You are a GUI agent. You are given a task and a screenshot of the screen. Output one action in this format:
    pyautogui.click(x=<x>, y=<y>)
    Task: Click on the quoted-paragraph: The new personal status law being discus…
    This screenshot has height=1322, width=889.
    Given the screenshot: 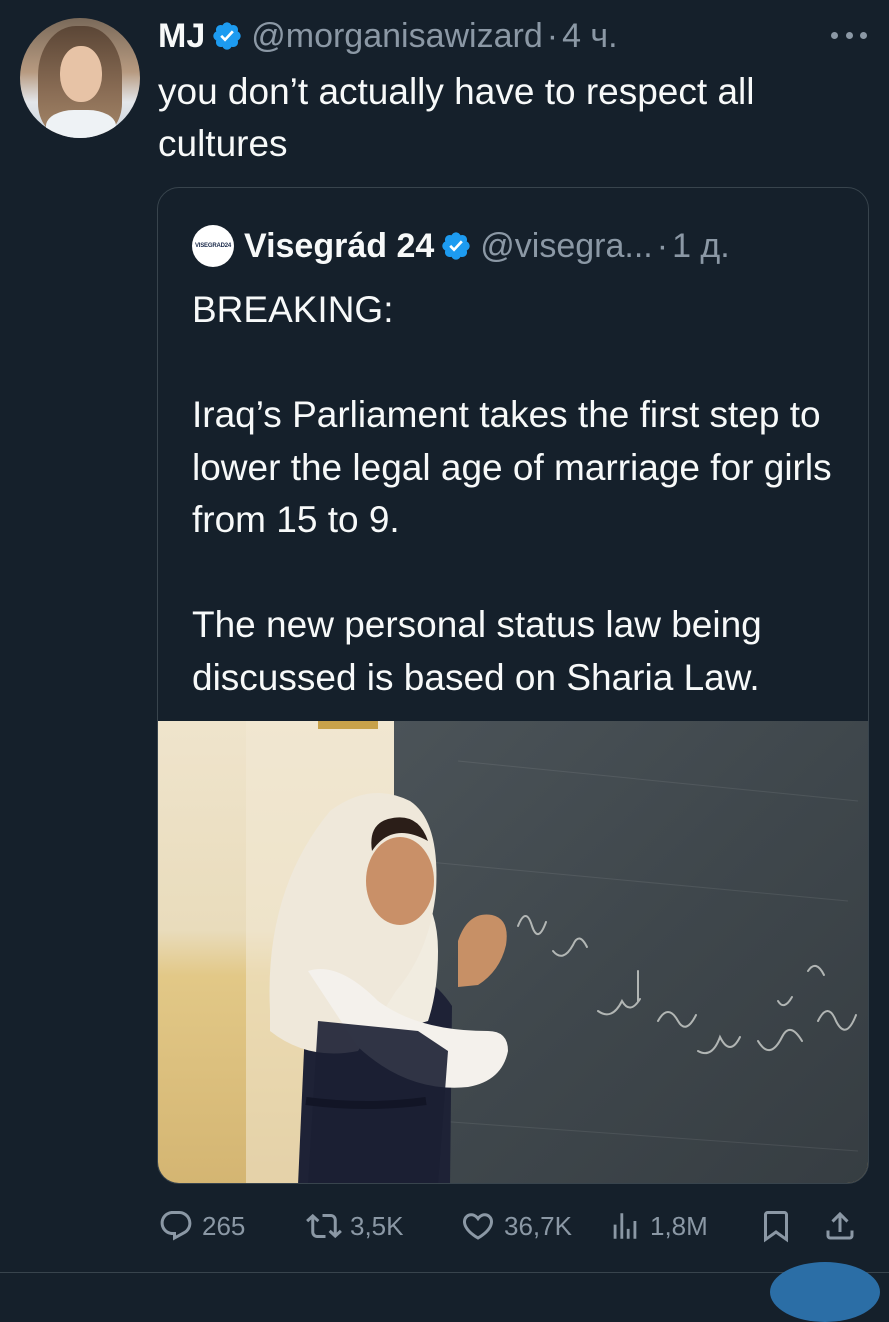 What is the action you would take?
    pyautogui.click(x=477, y=651)
    